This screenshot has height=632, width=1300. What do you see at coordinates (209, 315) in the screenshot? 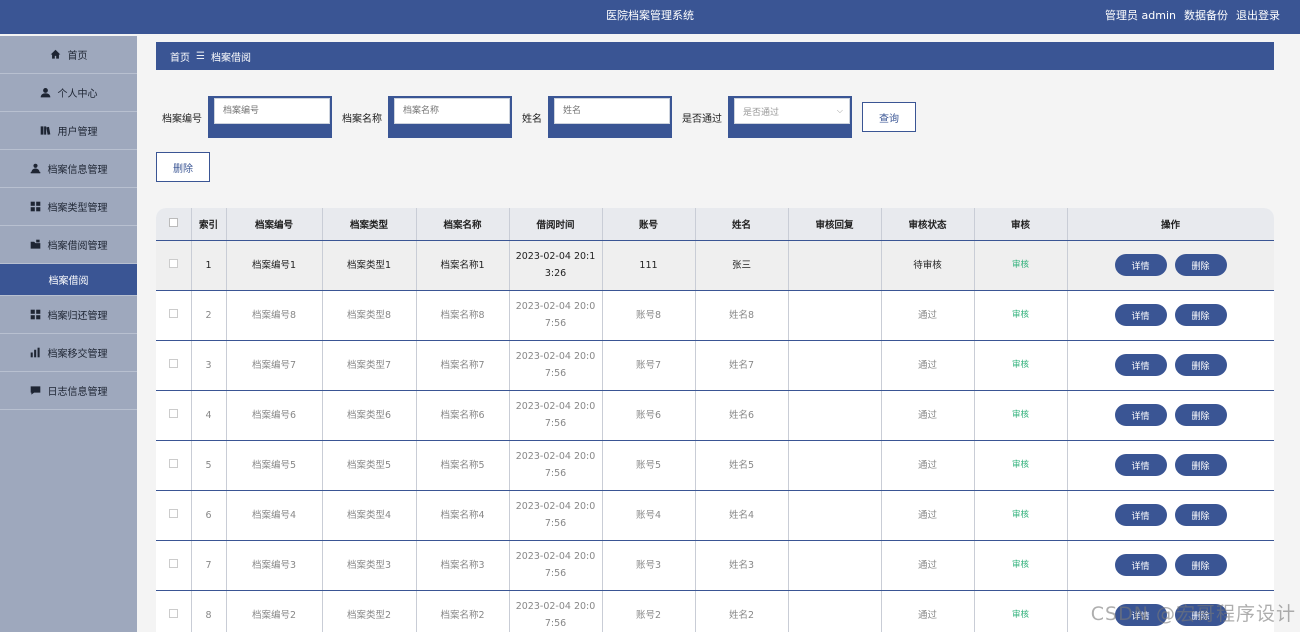
I see `index-cell: 2` at bounding box center [209, 315].